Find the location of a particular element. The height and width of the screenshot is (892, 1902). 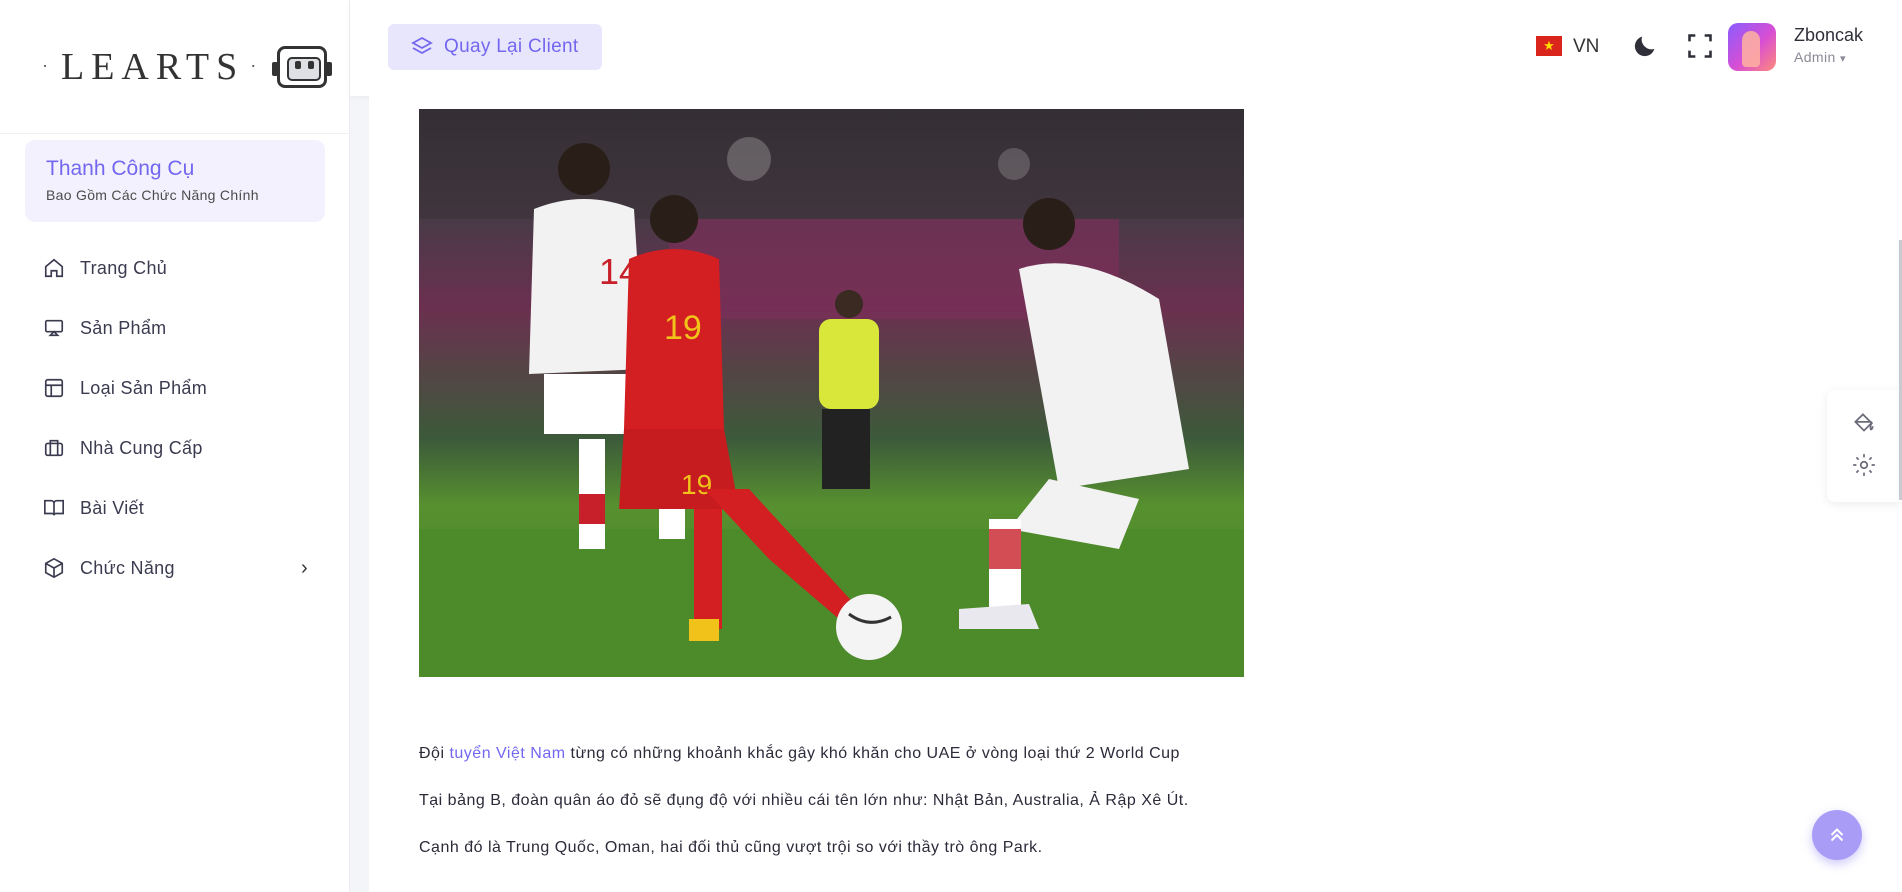

user-role: Admin ▾ is located at coordinates (1820, 57).